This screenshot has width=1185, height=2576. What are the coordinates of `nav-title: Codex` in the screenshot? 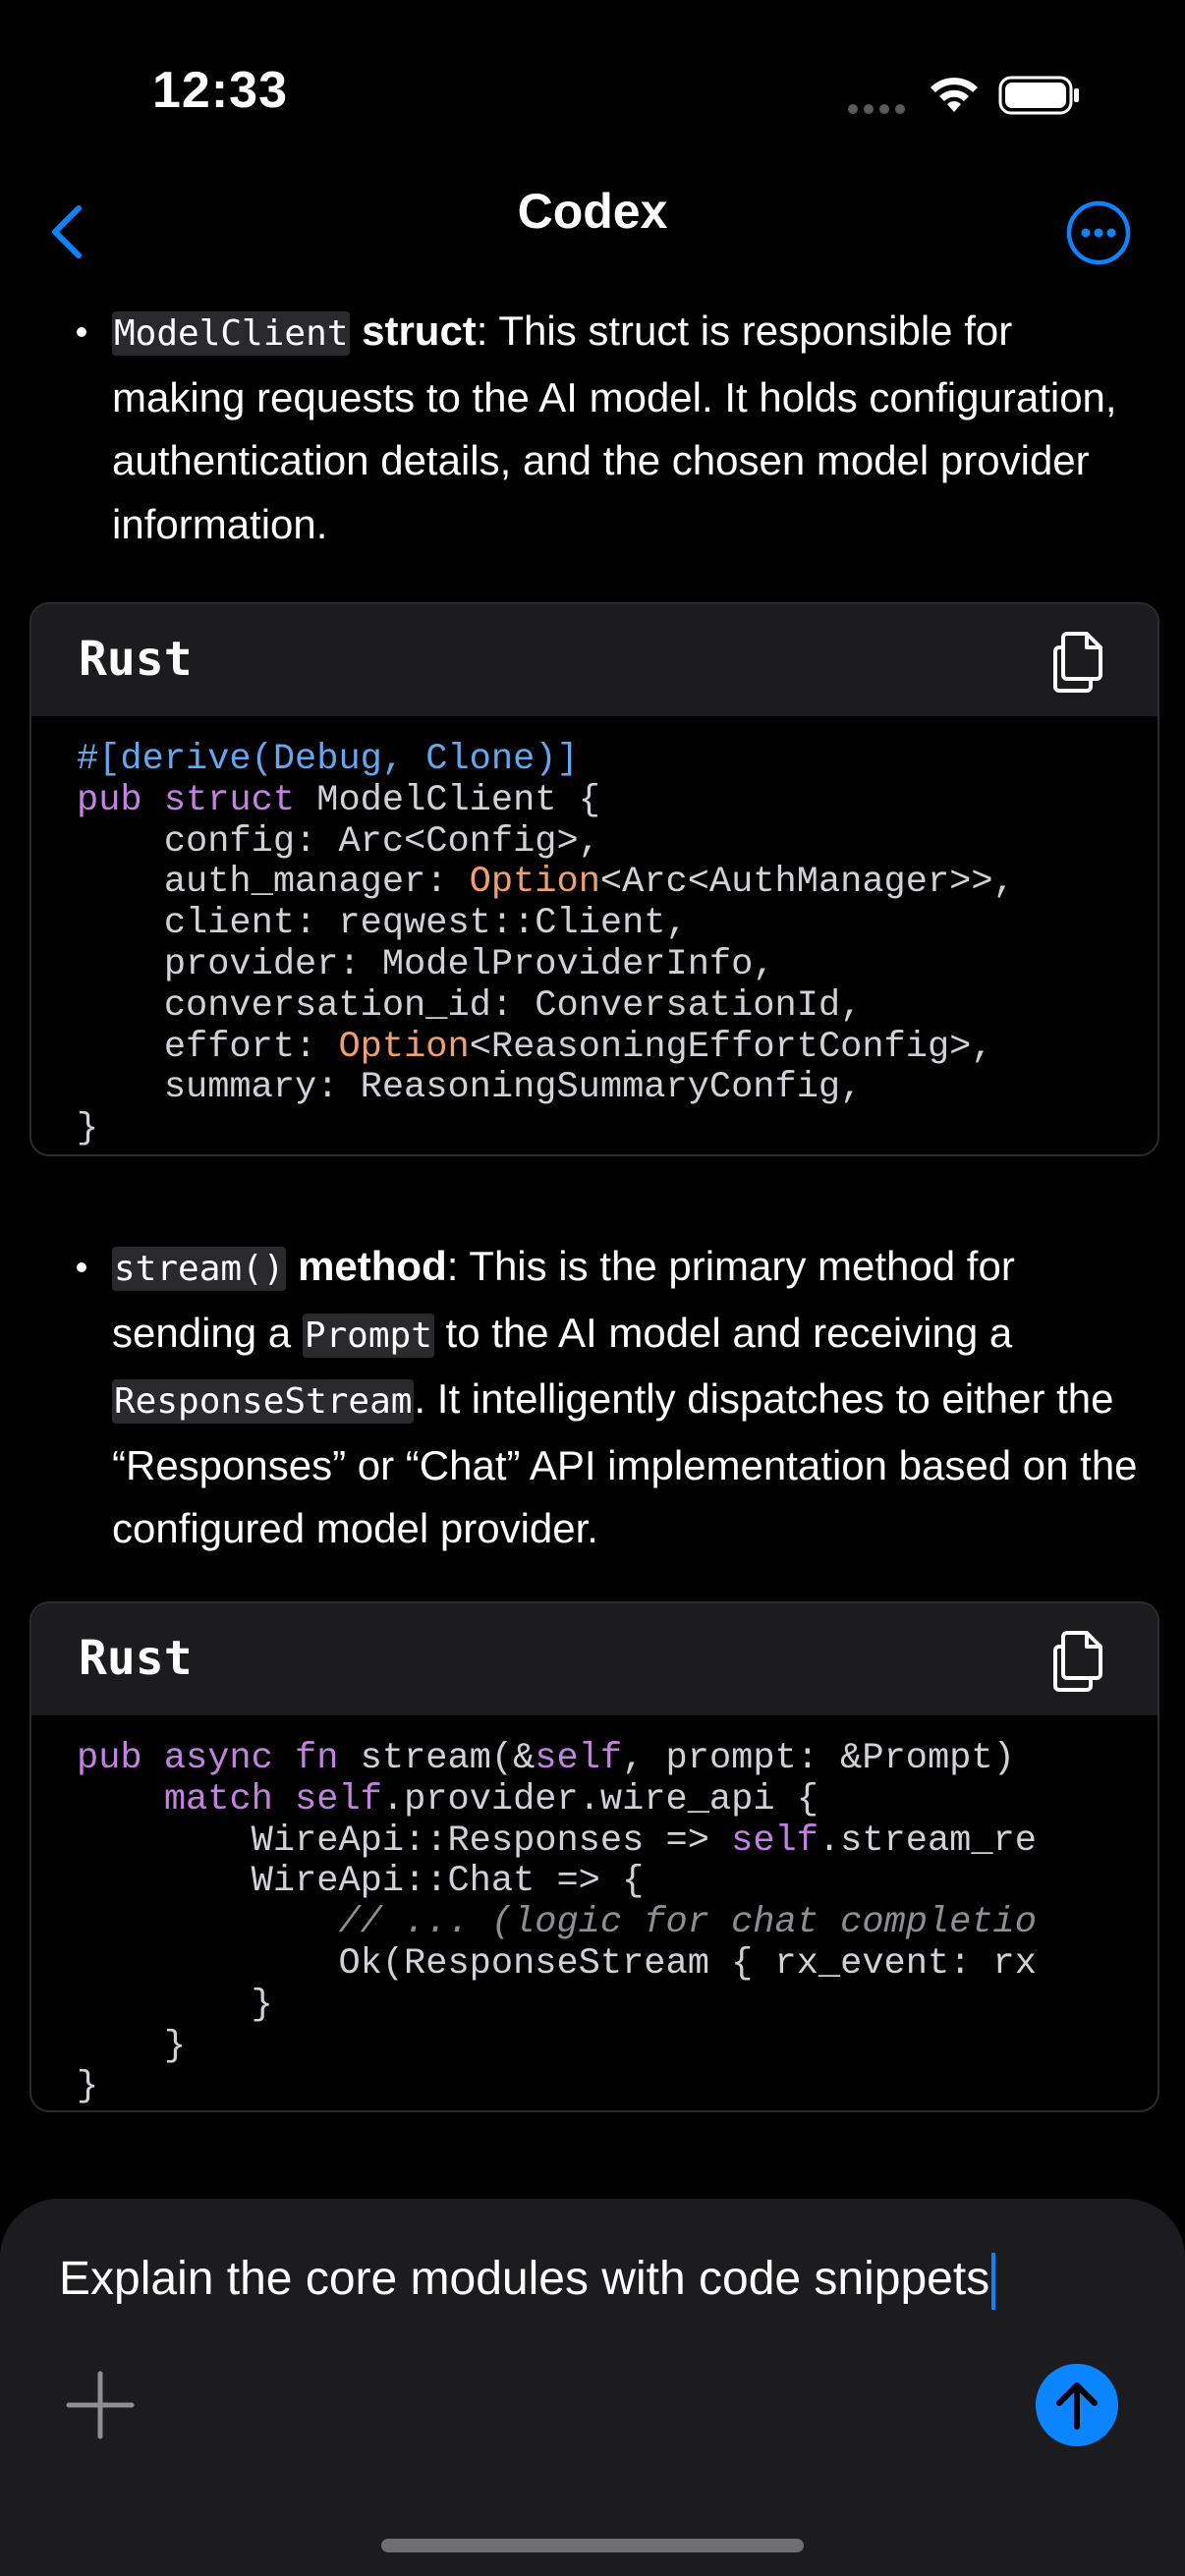 It's located at (592, 211).